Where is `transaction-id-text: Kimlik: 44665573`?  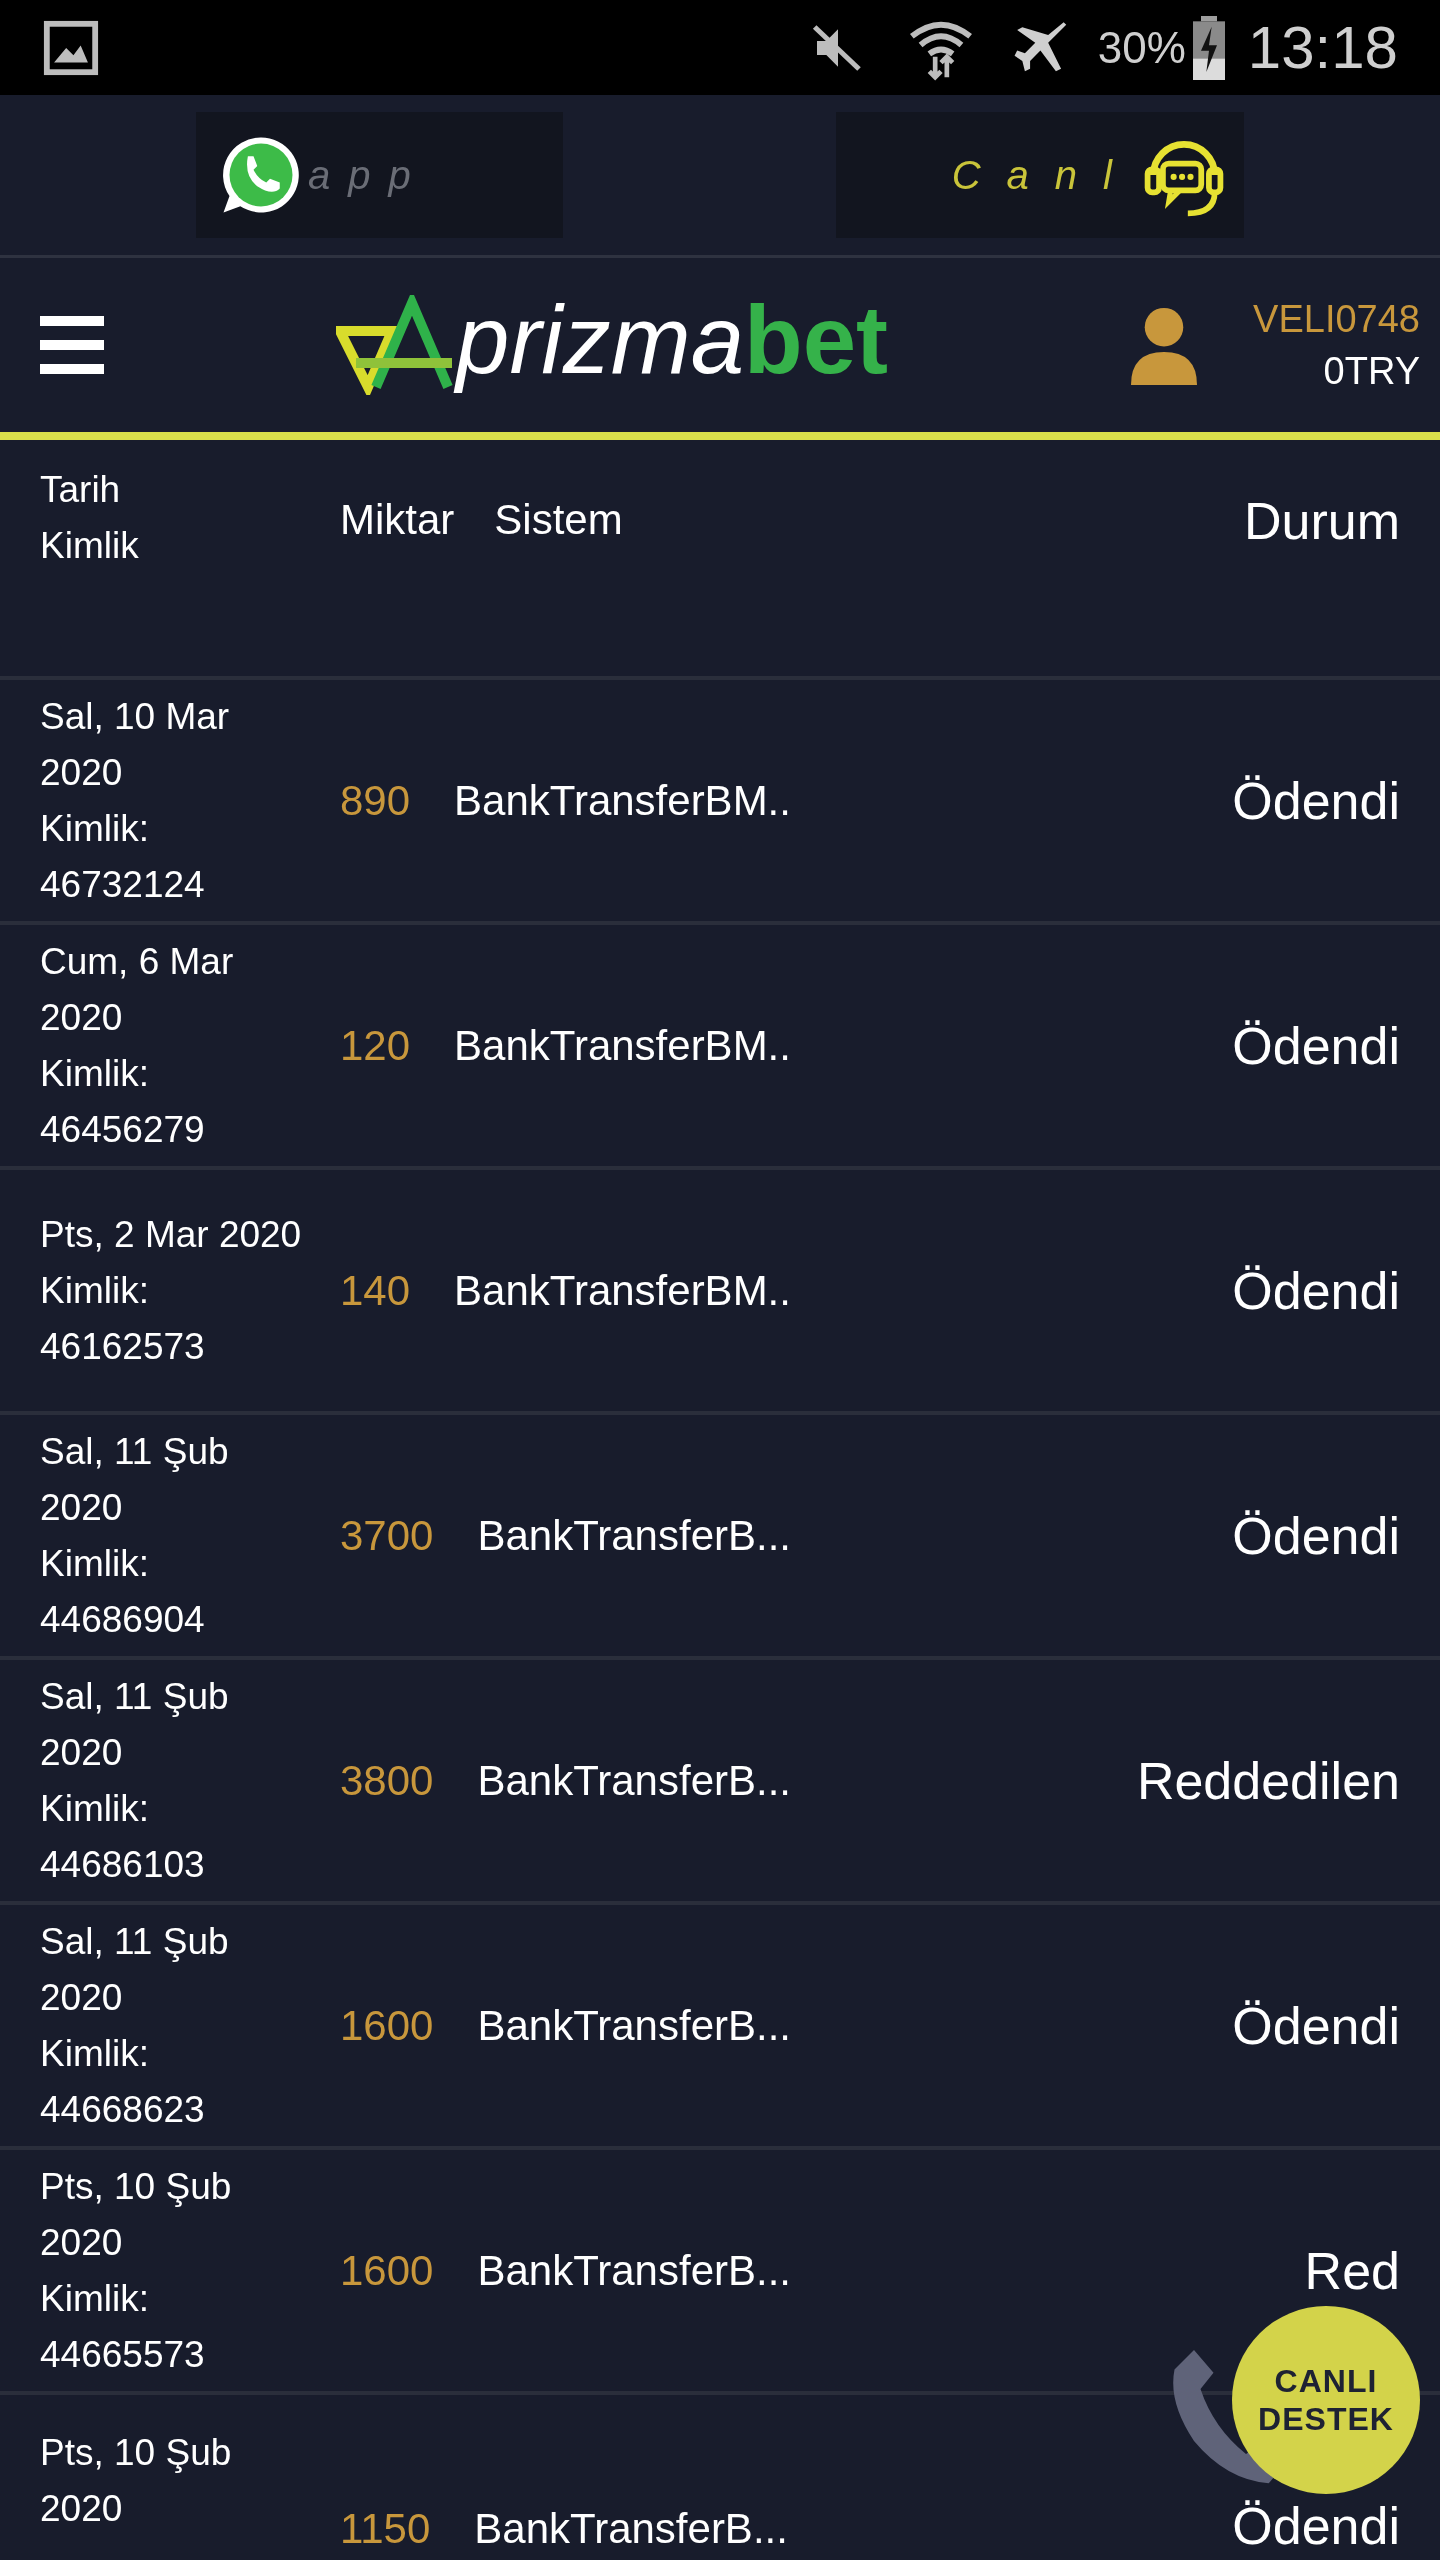 transaction-id-text: Kimlik: 44665573 is located at coordinates (123, 2326).